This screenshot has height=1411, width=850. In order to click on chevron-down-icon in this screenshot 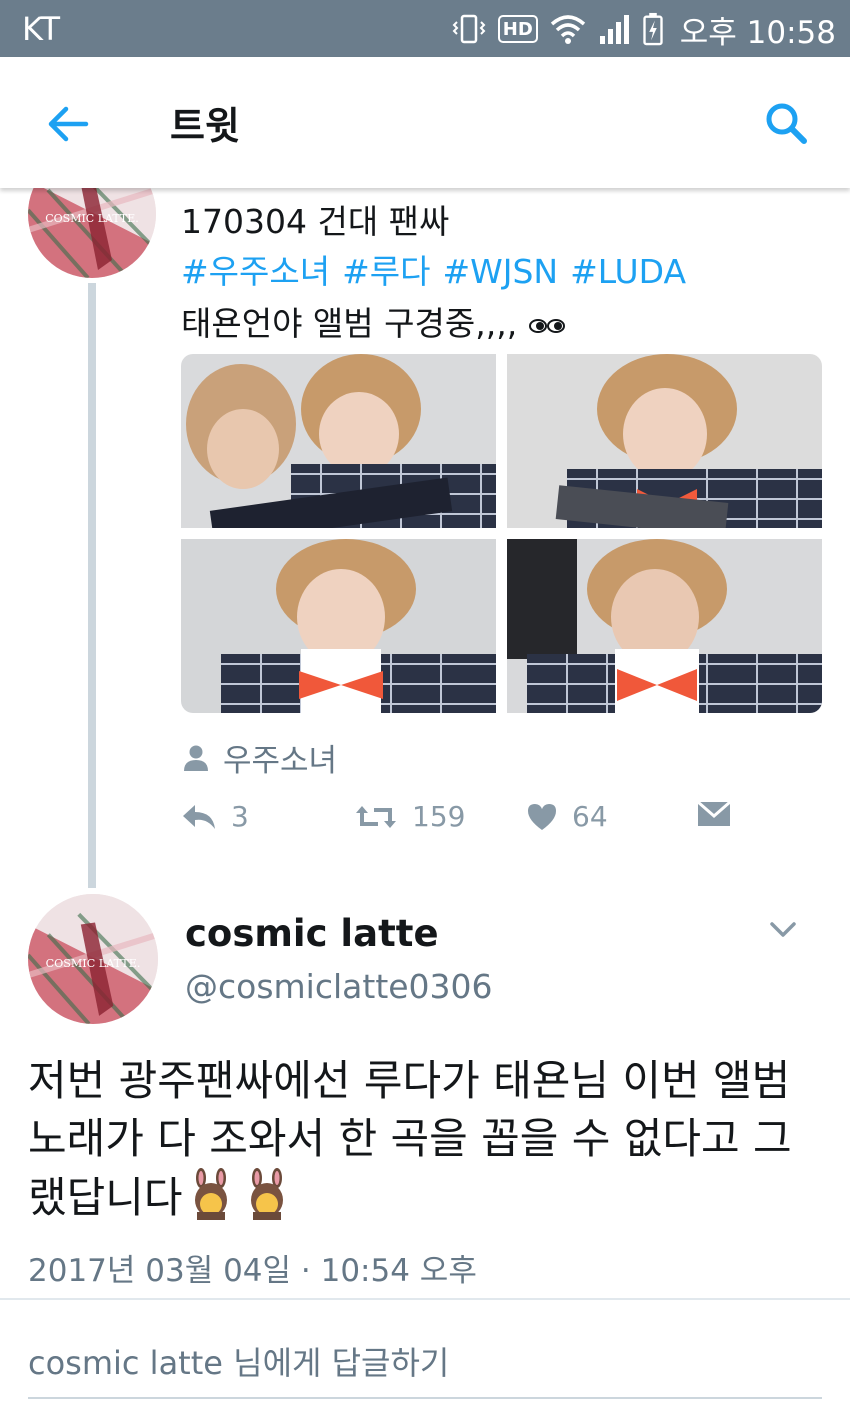, I will do `click(783, 929)`.